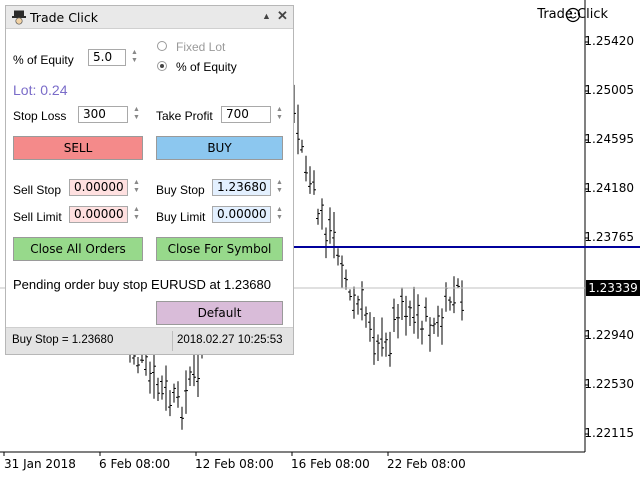  What do you see at coordinates (279, 114) in the screenshot?
I see `take-profit-spinner: ▲ ▼` at bounding box center [279, 114].